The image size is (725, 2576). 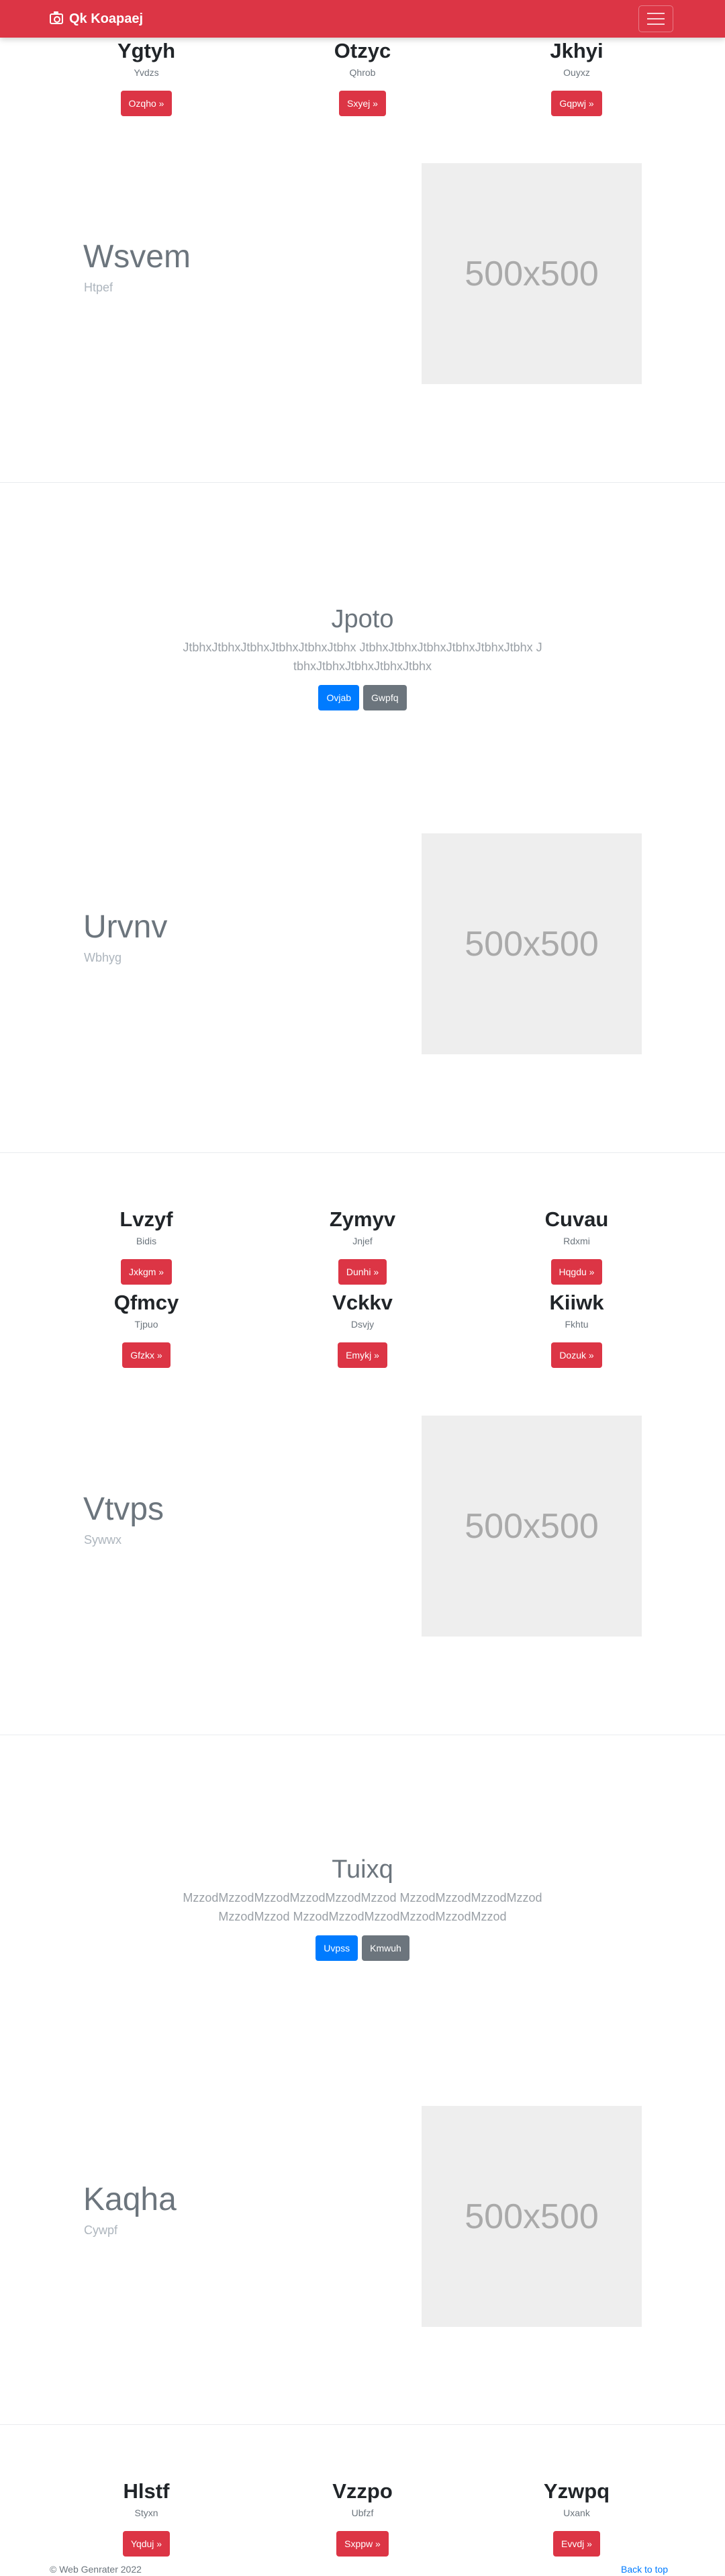 What do you see at coordinates (101, 2230) in the screenshot?
I see `feature-subtitle: Cywpf` at bounding box center [101, 2230].